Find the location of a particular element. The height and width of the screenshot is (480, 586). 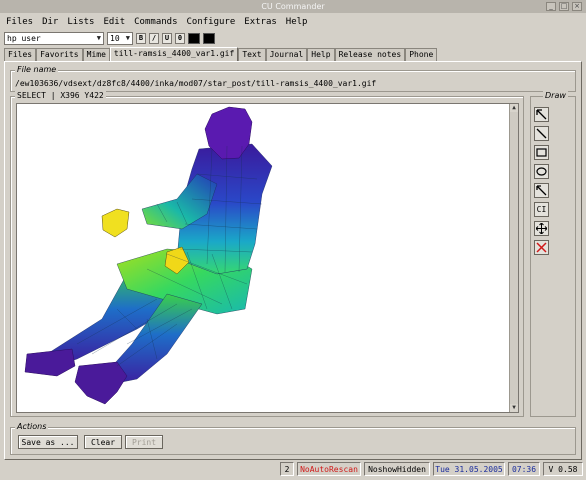

menu-edit: Edit is located at coordinates (114, 22).